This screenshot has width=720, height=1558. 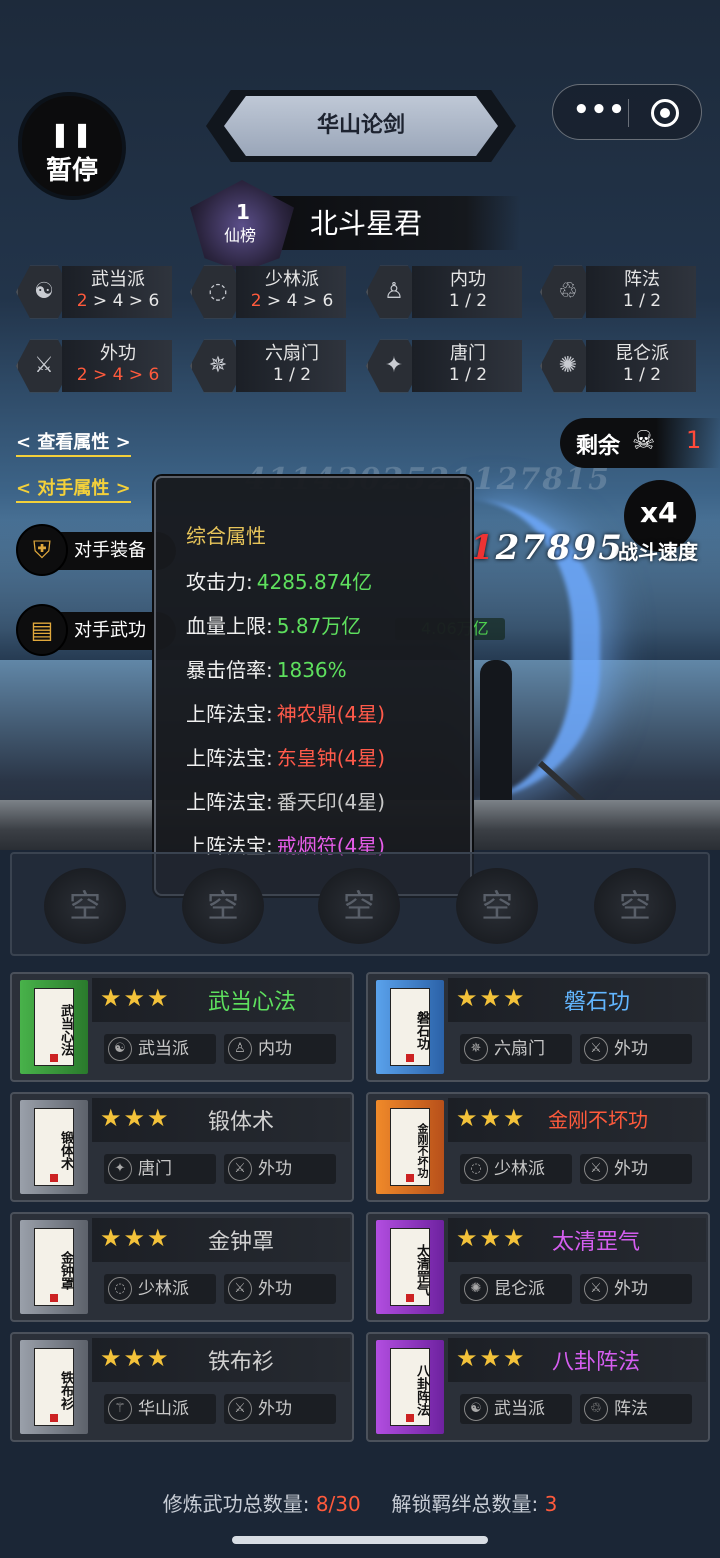 I want to click on trained-count-value: 8/30, so click(x=338, y=1504).